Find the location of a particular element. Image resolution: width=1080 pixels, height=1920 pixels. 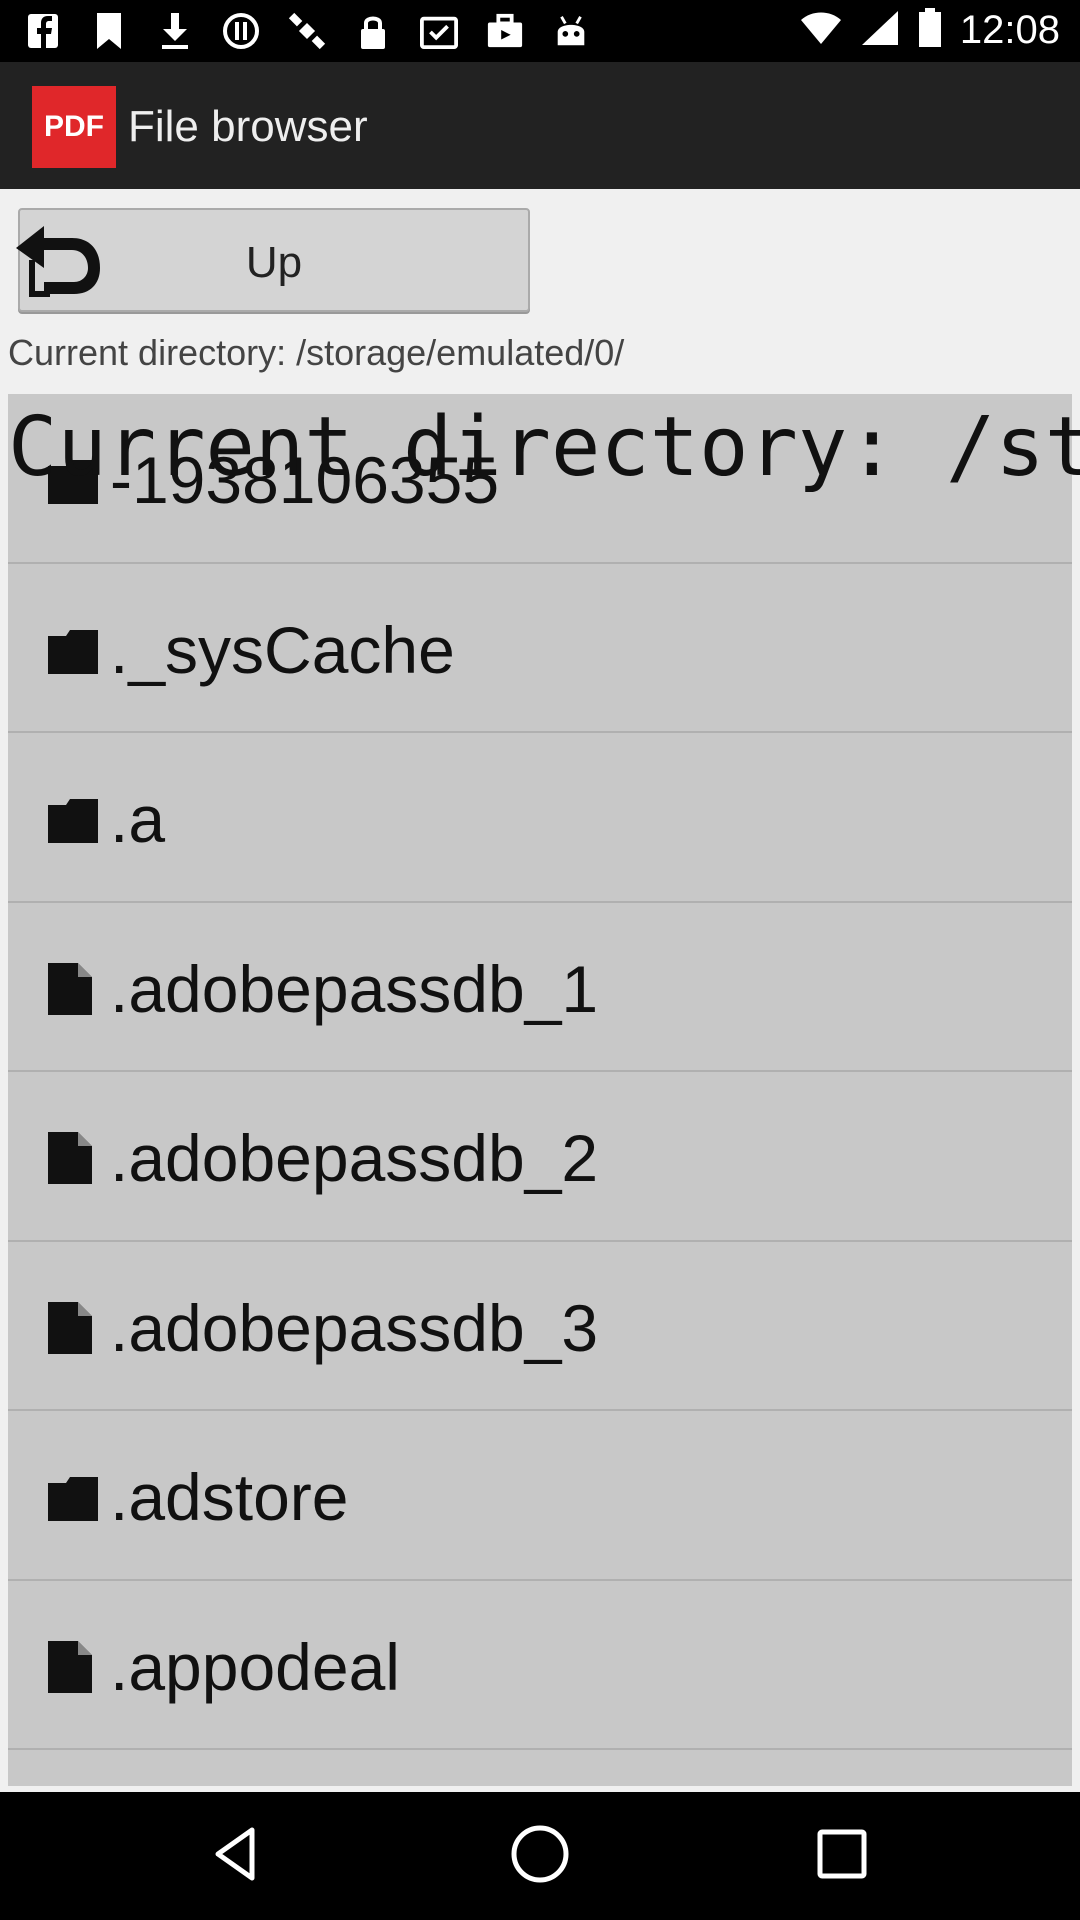

up-button: Up is located at coordinates (273, 260).